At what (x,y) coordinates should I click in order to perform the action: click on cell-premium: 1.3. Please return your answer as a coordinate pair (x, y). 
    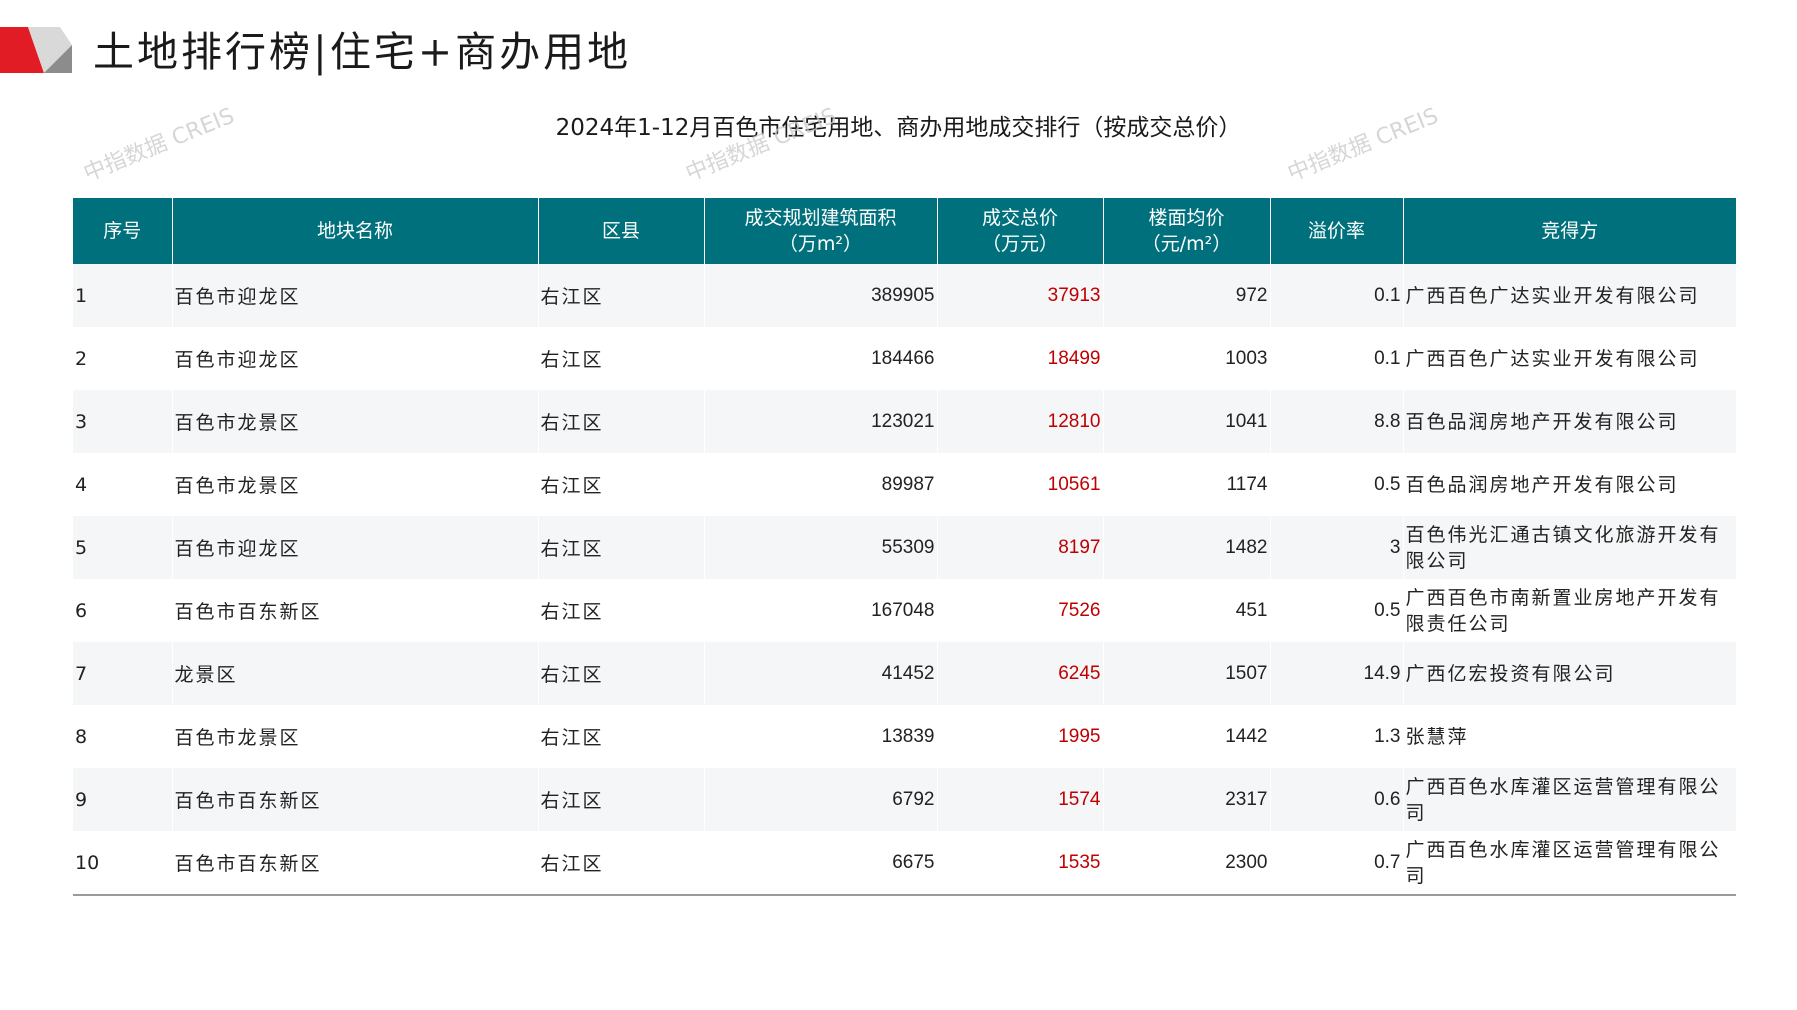
    Looking at the image, I should click on (1337, 736).